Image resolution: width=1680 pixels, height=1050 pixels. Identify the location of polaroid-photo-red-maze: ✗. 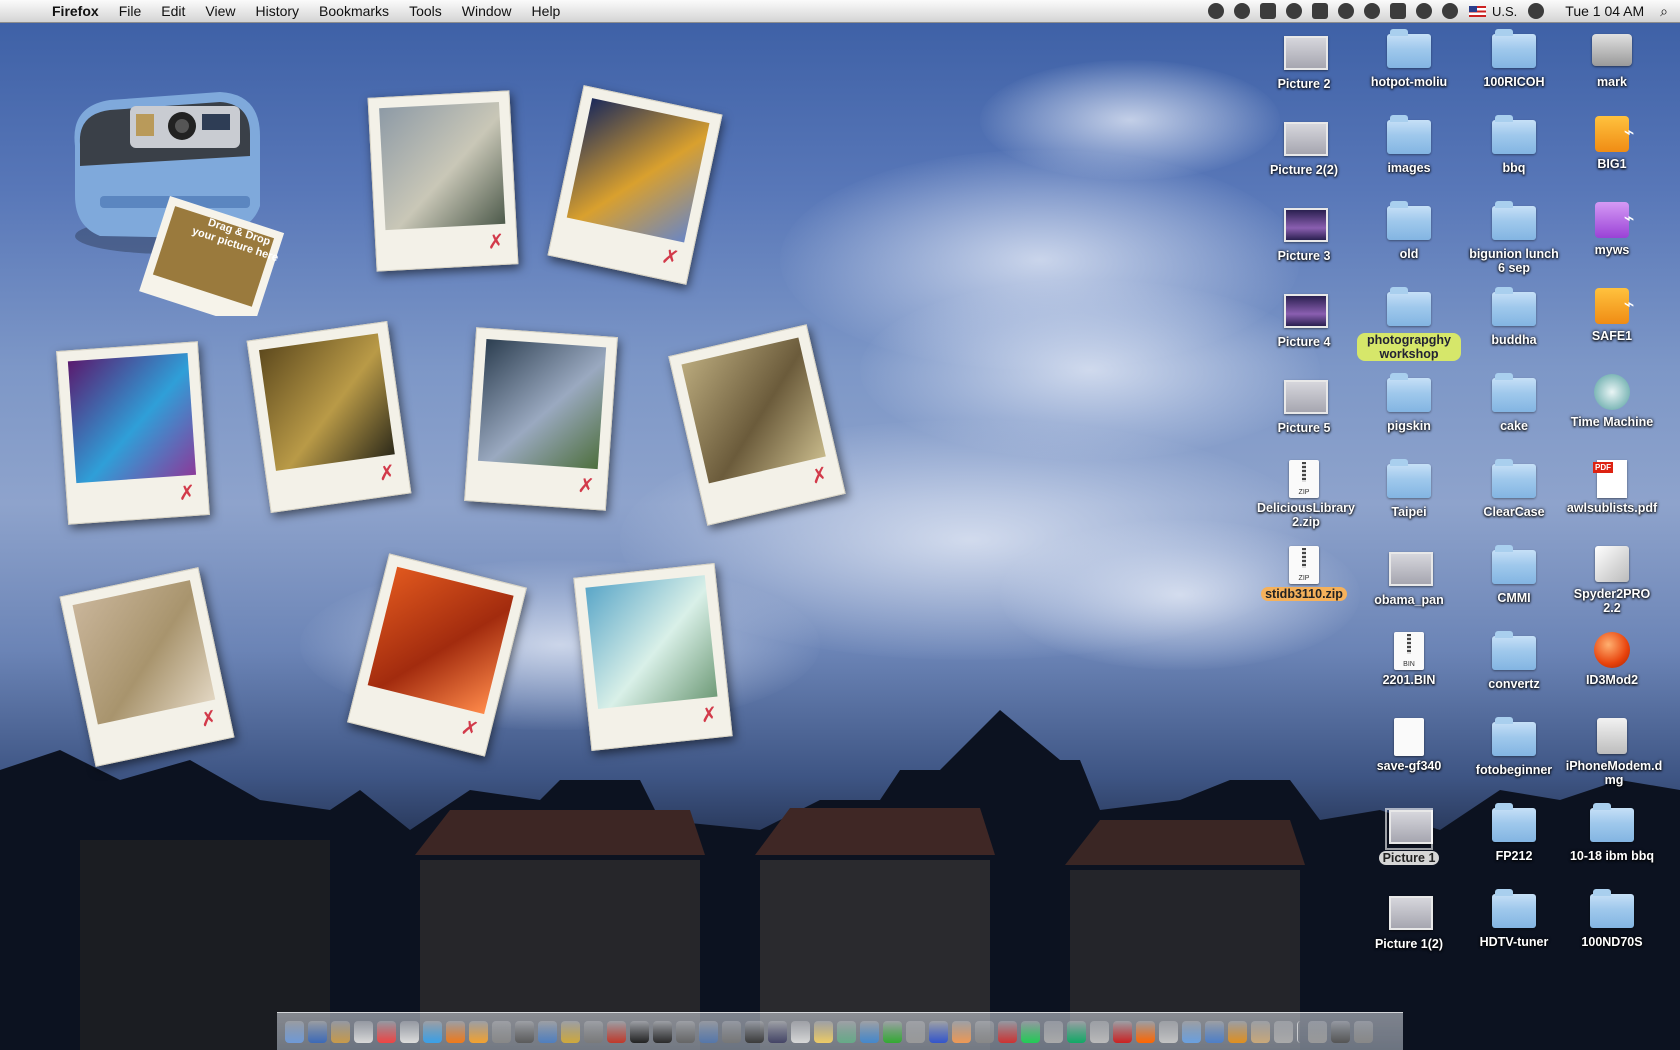
(437, 655).